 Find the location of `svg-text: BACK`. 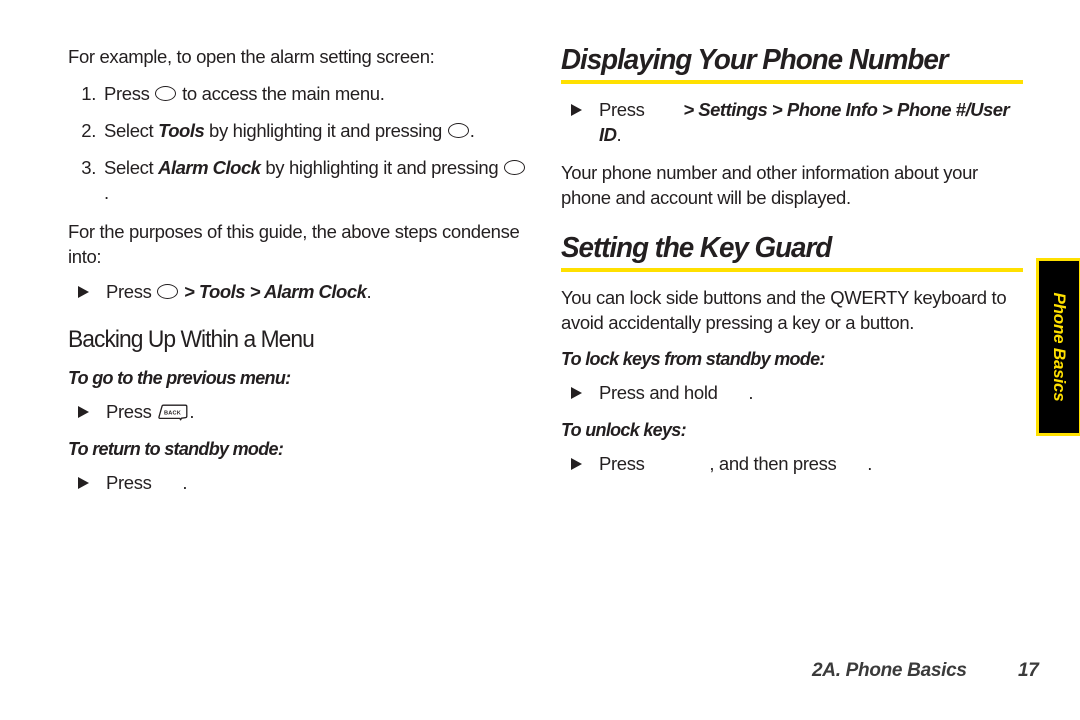

svg-text: BACK is located at coordinates (172, 414).